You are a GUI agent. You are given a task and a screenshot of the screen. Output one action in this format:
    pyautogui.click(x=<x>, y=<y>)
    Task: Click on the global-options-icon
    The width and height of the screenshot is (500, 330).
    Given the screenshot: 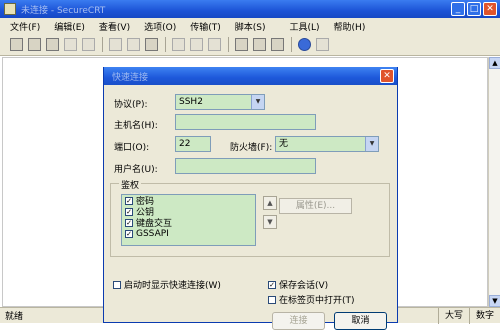 What is the action you would take?
    pyautogui.click(x=259, y=44)
    